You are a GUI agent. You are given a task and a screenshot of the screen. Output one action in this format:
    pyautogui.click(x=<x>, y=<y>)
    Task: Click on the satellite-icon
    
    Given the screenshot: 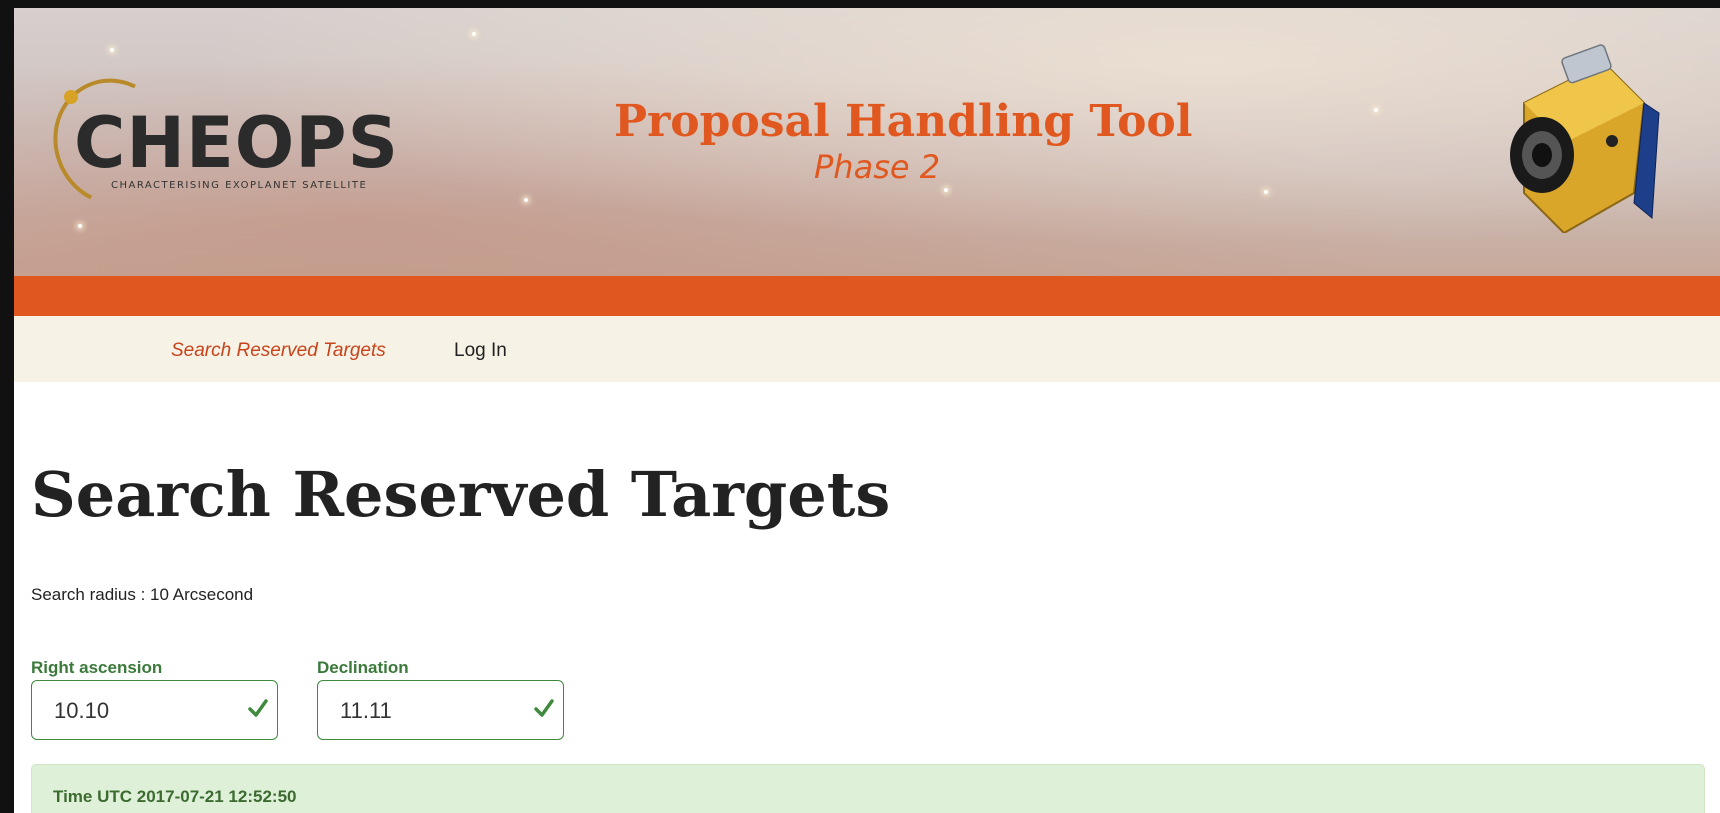 What is the action you would take?
    pyautogui.click(x=1585, y=138)
    